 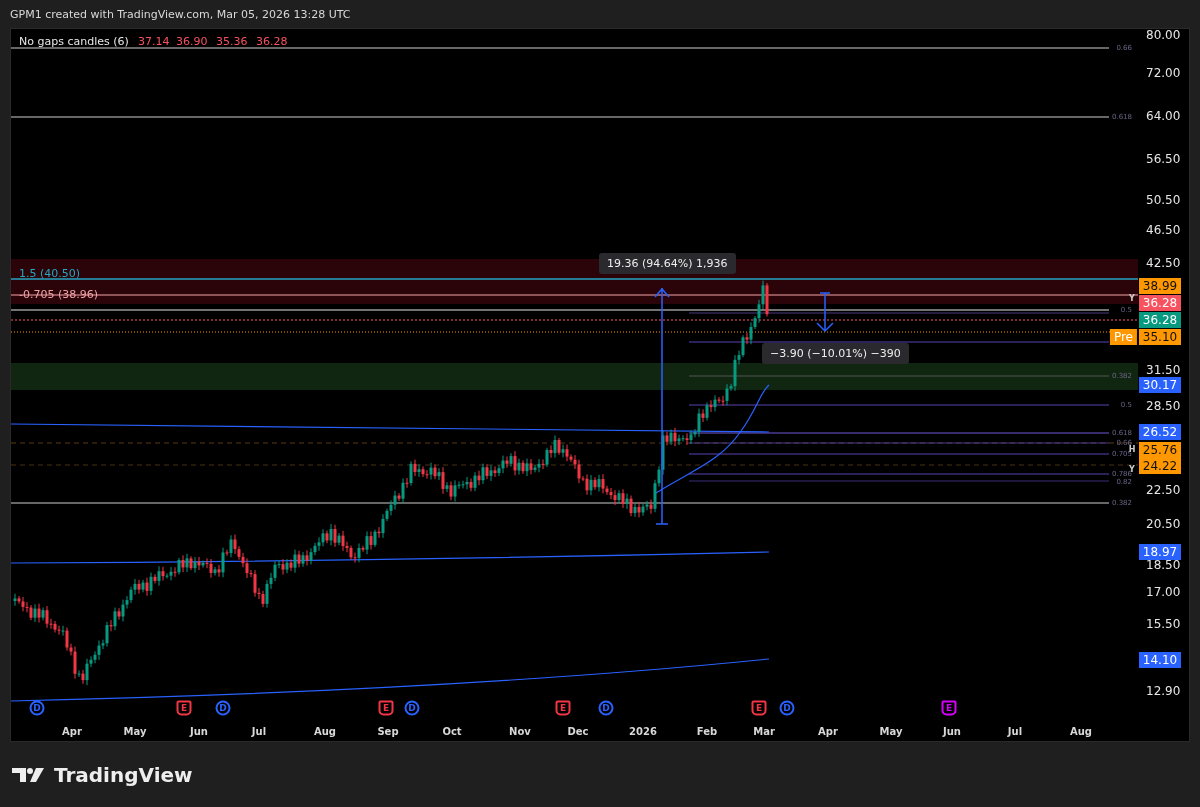 What do you see at coordinates (452, 731) in the screenshot?
I see `time-label: Oct` at bounding box center [452, 731].